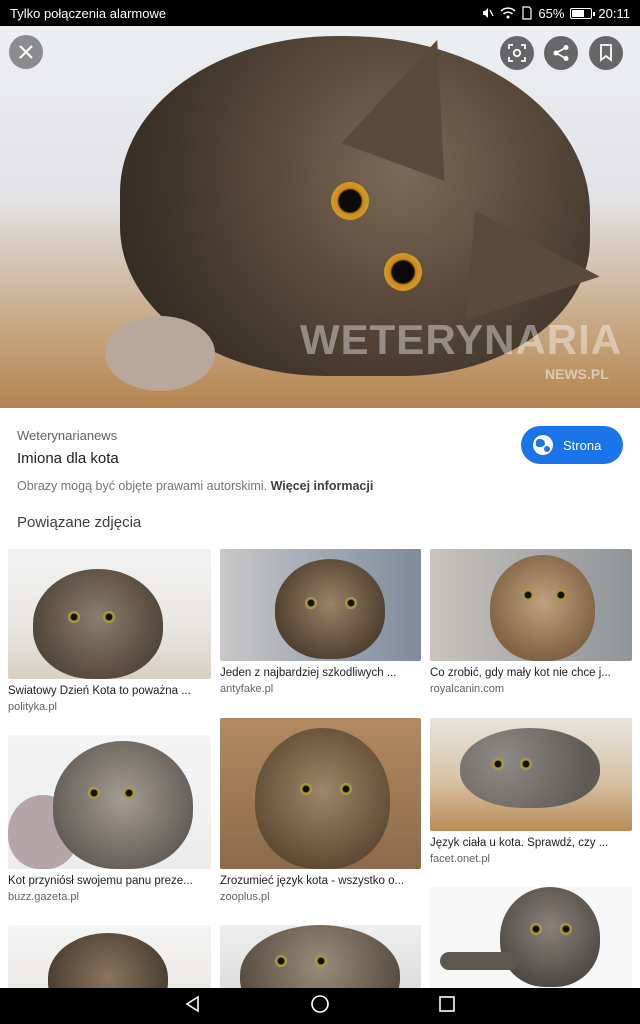 The height and width of the screenshot is (1024, 640). Describe the element at coordinates (32, 707) in the screenshot. I see `related-domain: polityka.pl` at that location.